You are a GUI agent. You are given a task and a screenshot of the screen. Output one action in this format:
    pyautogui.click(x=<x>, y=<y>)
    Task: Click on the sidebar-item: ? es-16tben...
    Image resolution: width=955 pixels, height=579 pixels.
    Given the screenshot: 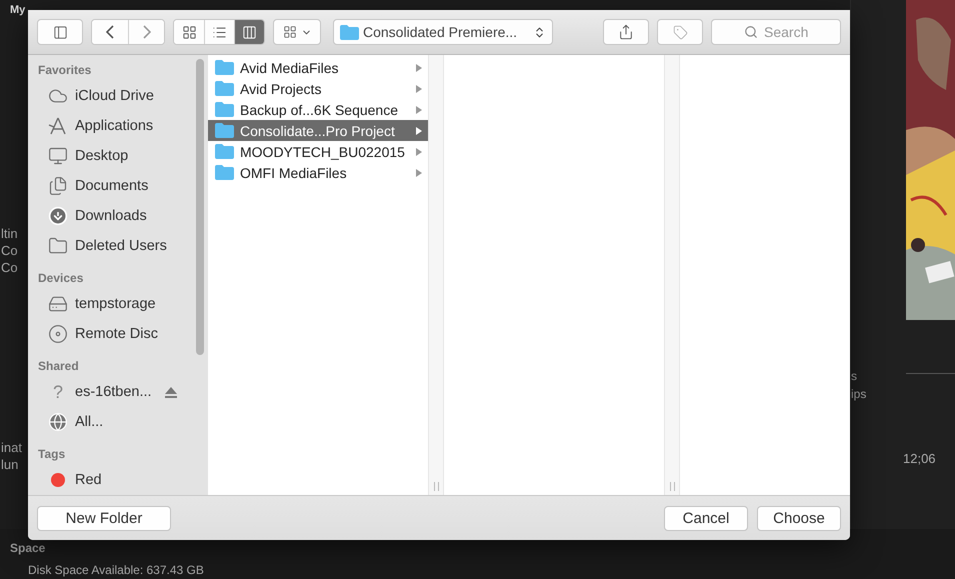 What is the action you would take?
    pyautogui.click(x=117, y=392)
    